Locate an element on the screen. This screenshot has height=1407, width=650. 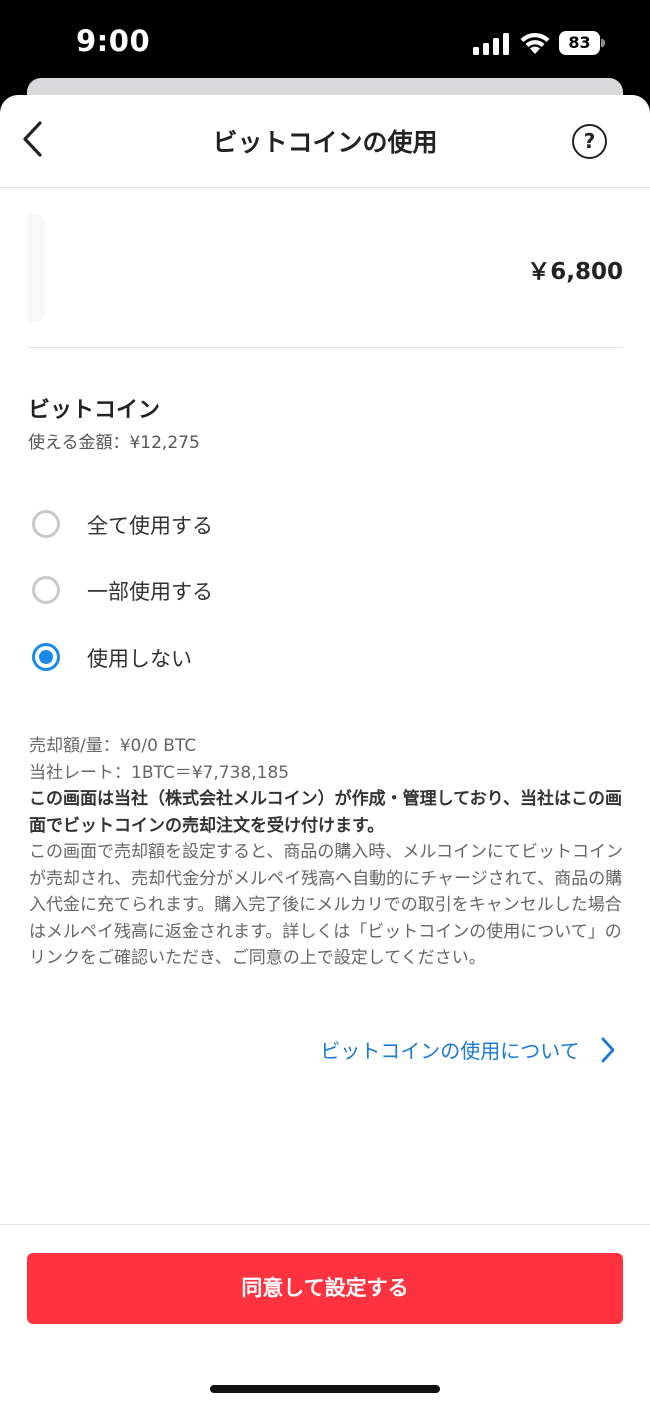
about-bitcoin-link: ビットコインの使用について is located at coordinates (468, 1052).